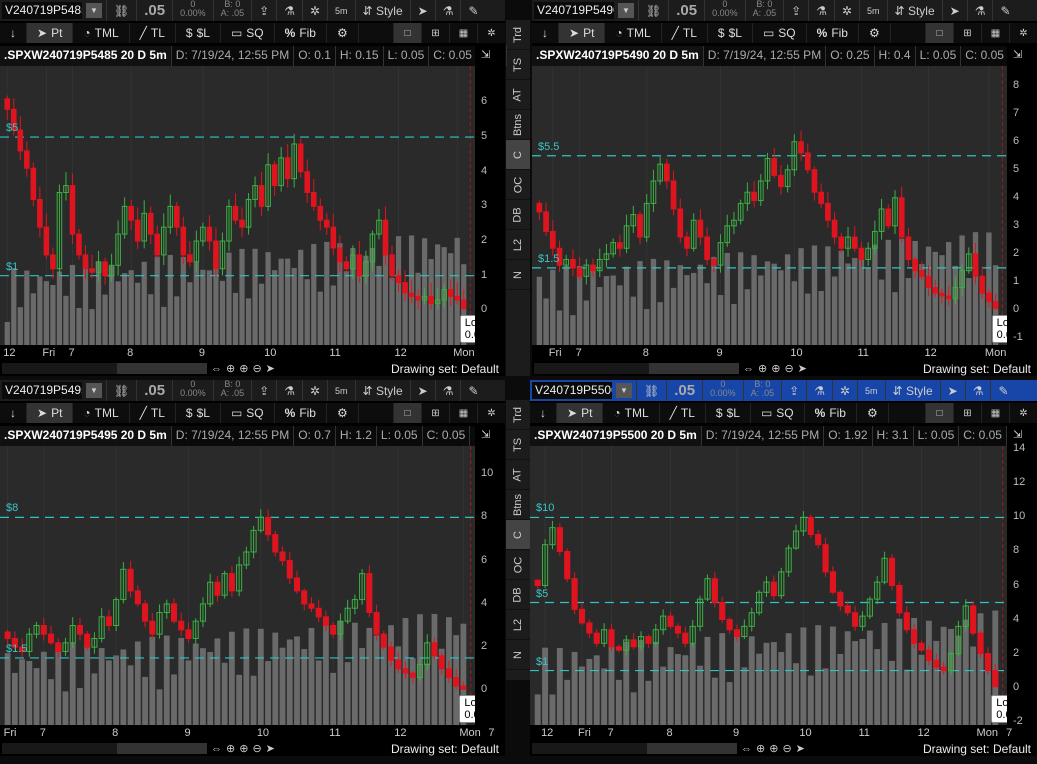  Describe the element at coordinates (784, 353) in the screenshot. I see `time-axis: Fri 7 8 9 10 11 12 Mon` at that location.